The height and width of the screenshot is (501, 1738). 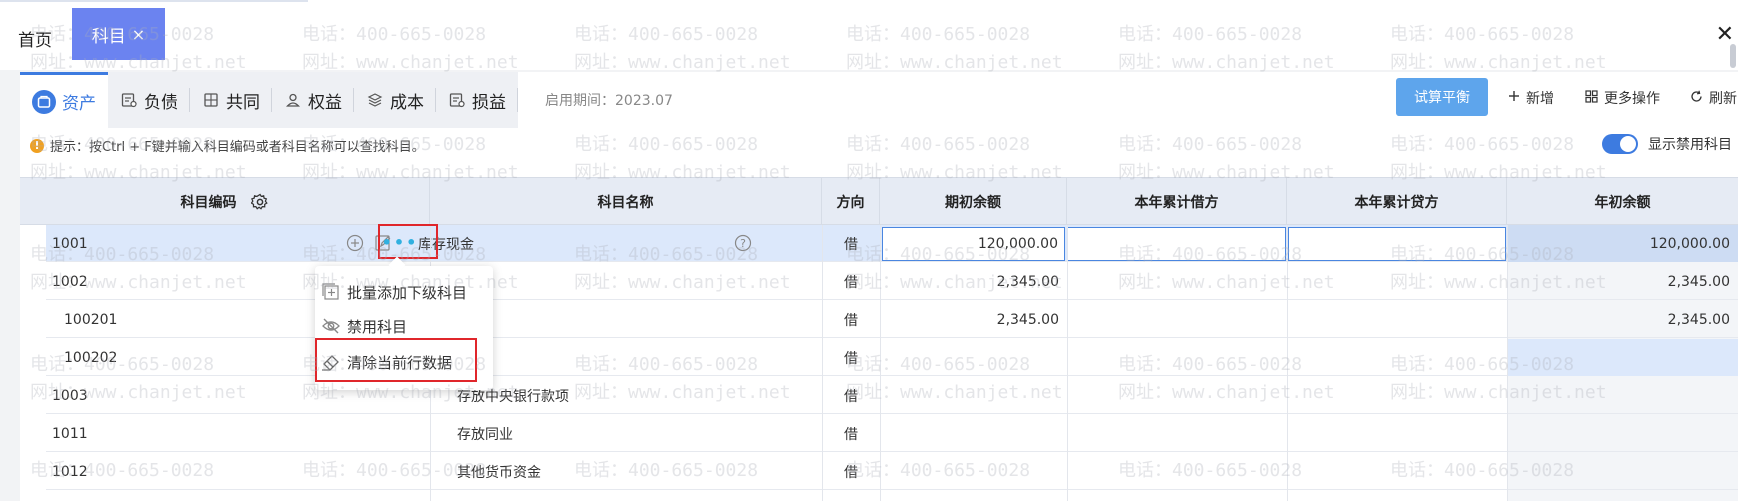 I want to click on menu-item-batch-add: 批量添加下级科目, so click(x=404, y=292).